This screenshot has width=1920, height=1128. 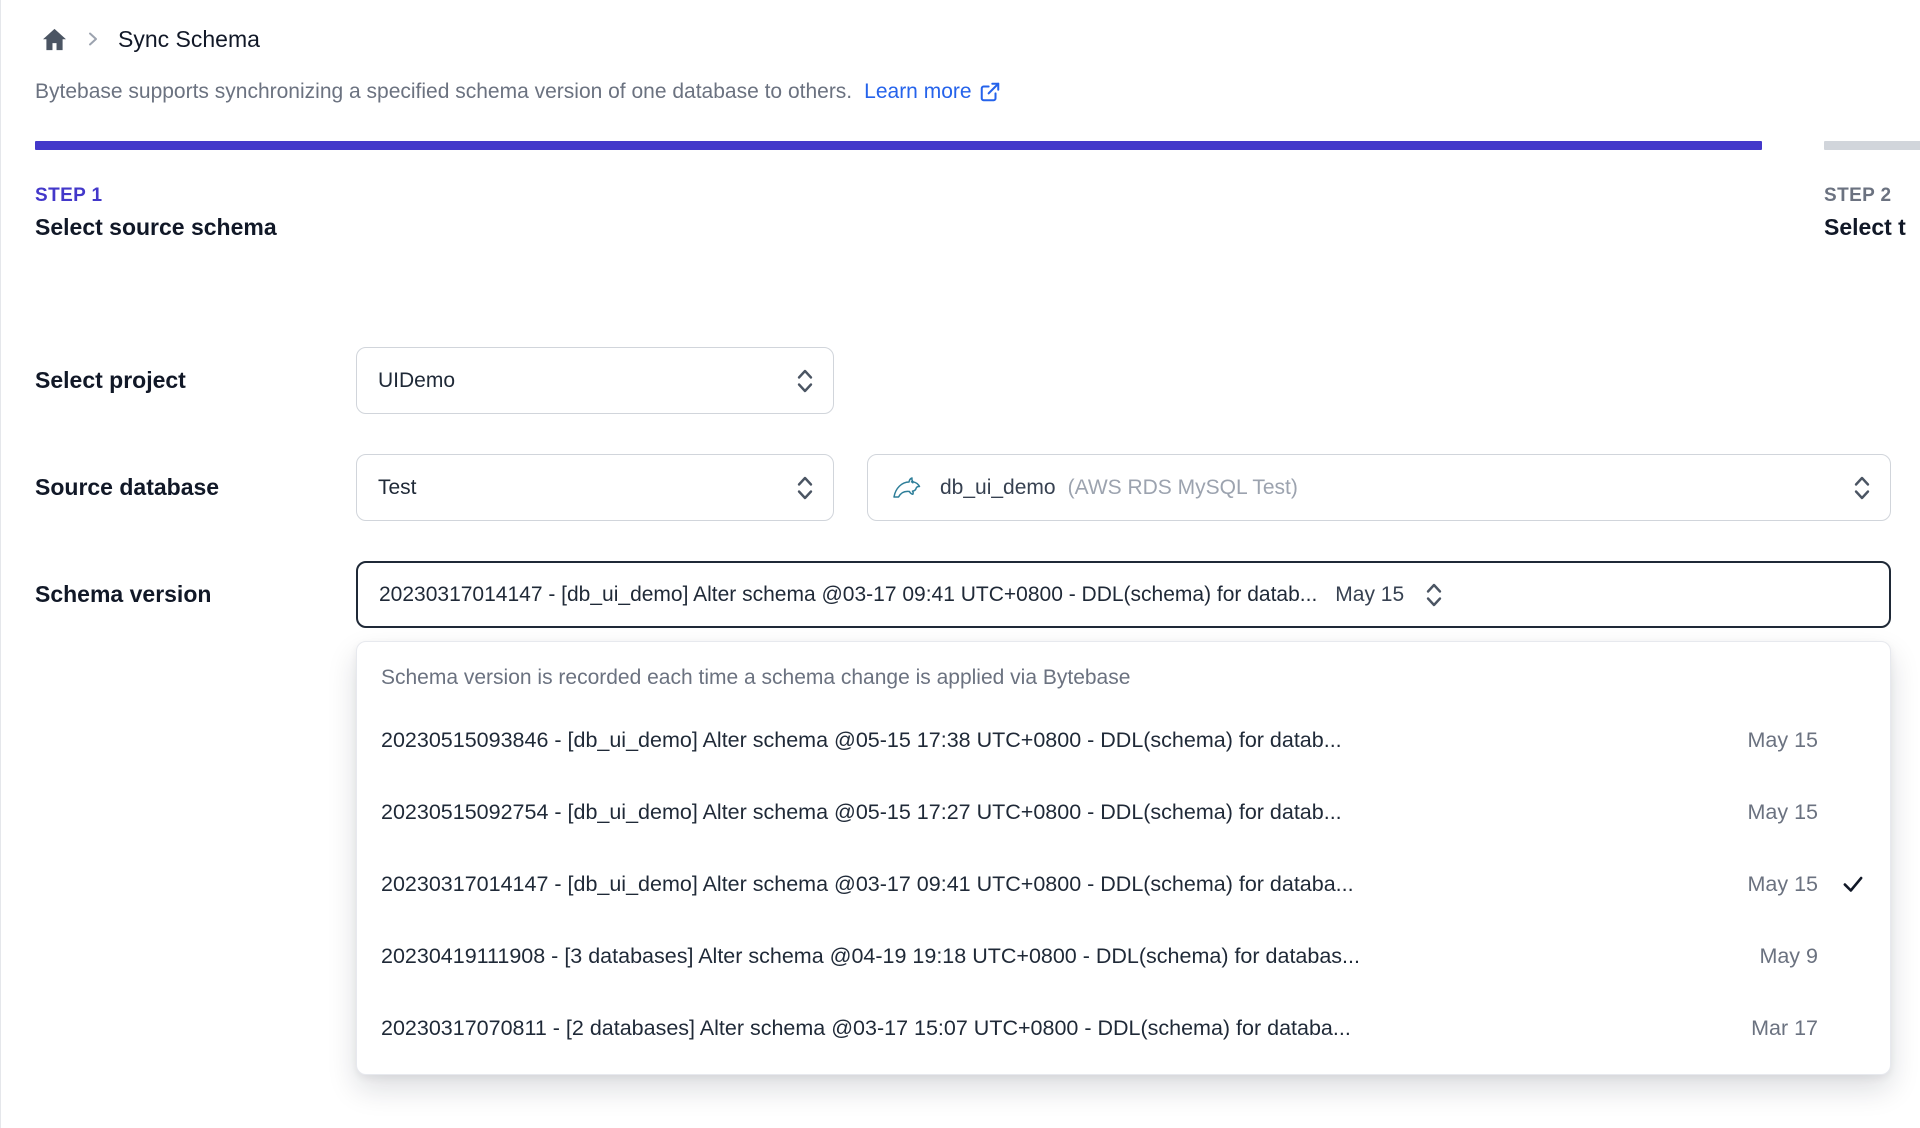 I want to click on step-2: STEP 2 Select t, so click(x=1872, y=191).